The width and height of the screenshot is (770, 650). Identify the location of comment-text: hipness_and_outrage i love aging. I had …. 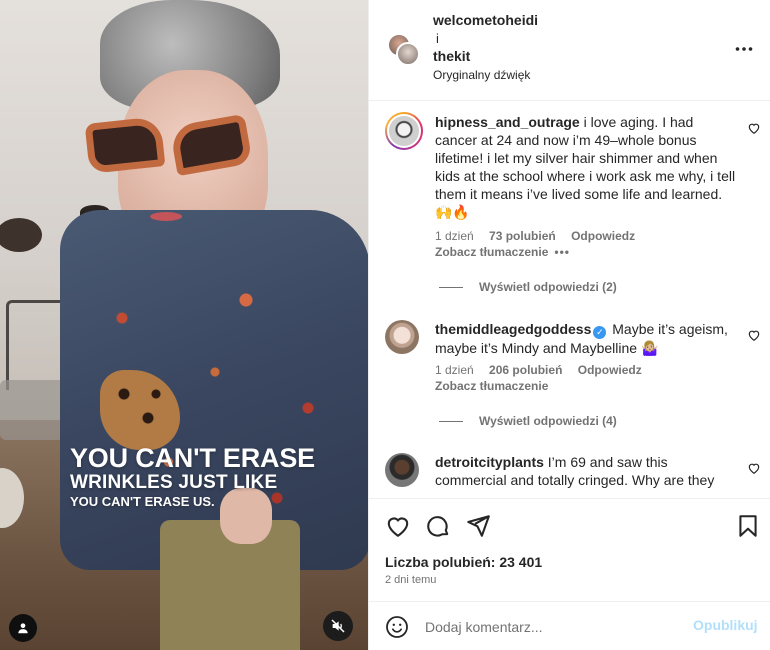
(587, 167).